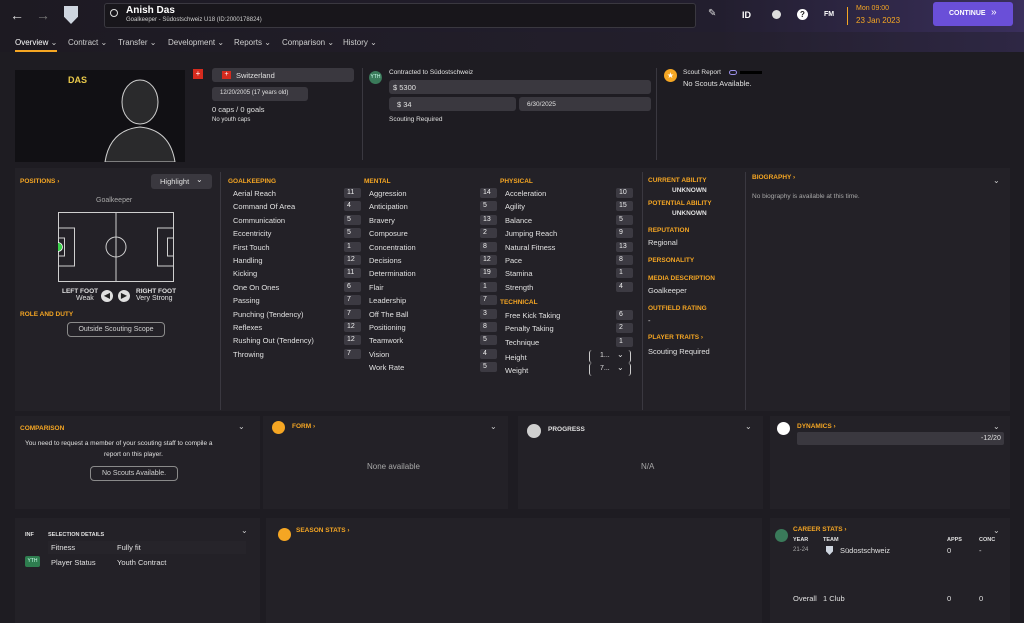  Describe the element at coordinates (32, 561) in the screenshot. I see `youth-badge: YTH` at that location.